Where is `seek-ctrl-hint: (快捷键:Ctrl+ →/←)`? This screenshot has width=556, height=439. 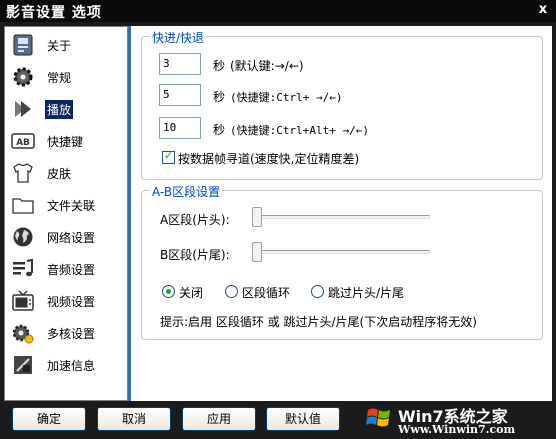
seek-ctrl-hint: (快捷键:Ctrl+ →/←) is located at coordinates (286, 97).